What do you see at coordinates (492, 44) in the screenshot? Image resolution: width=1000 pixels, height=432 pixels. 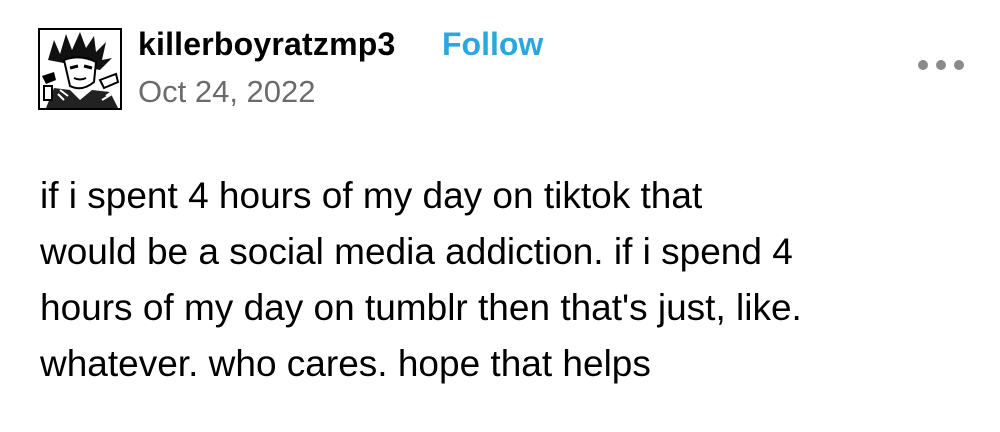 I see `follow-button: Follow` at bounding box center [492, 44].